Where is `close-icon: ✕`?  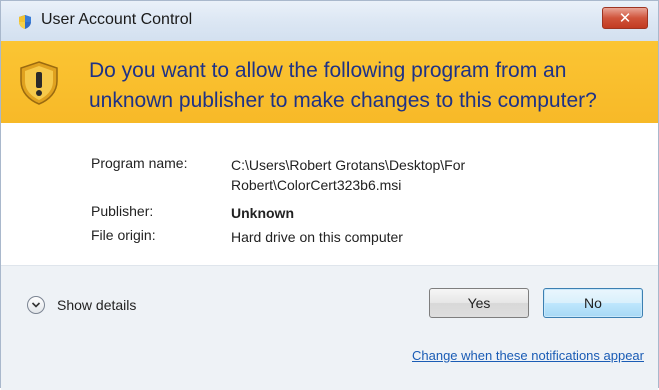 close-icon: ✕ is located at coordinates (625, 18).